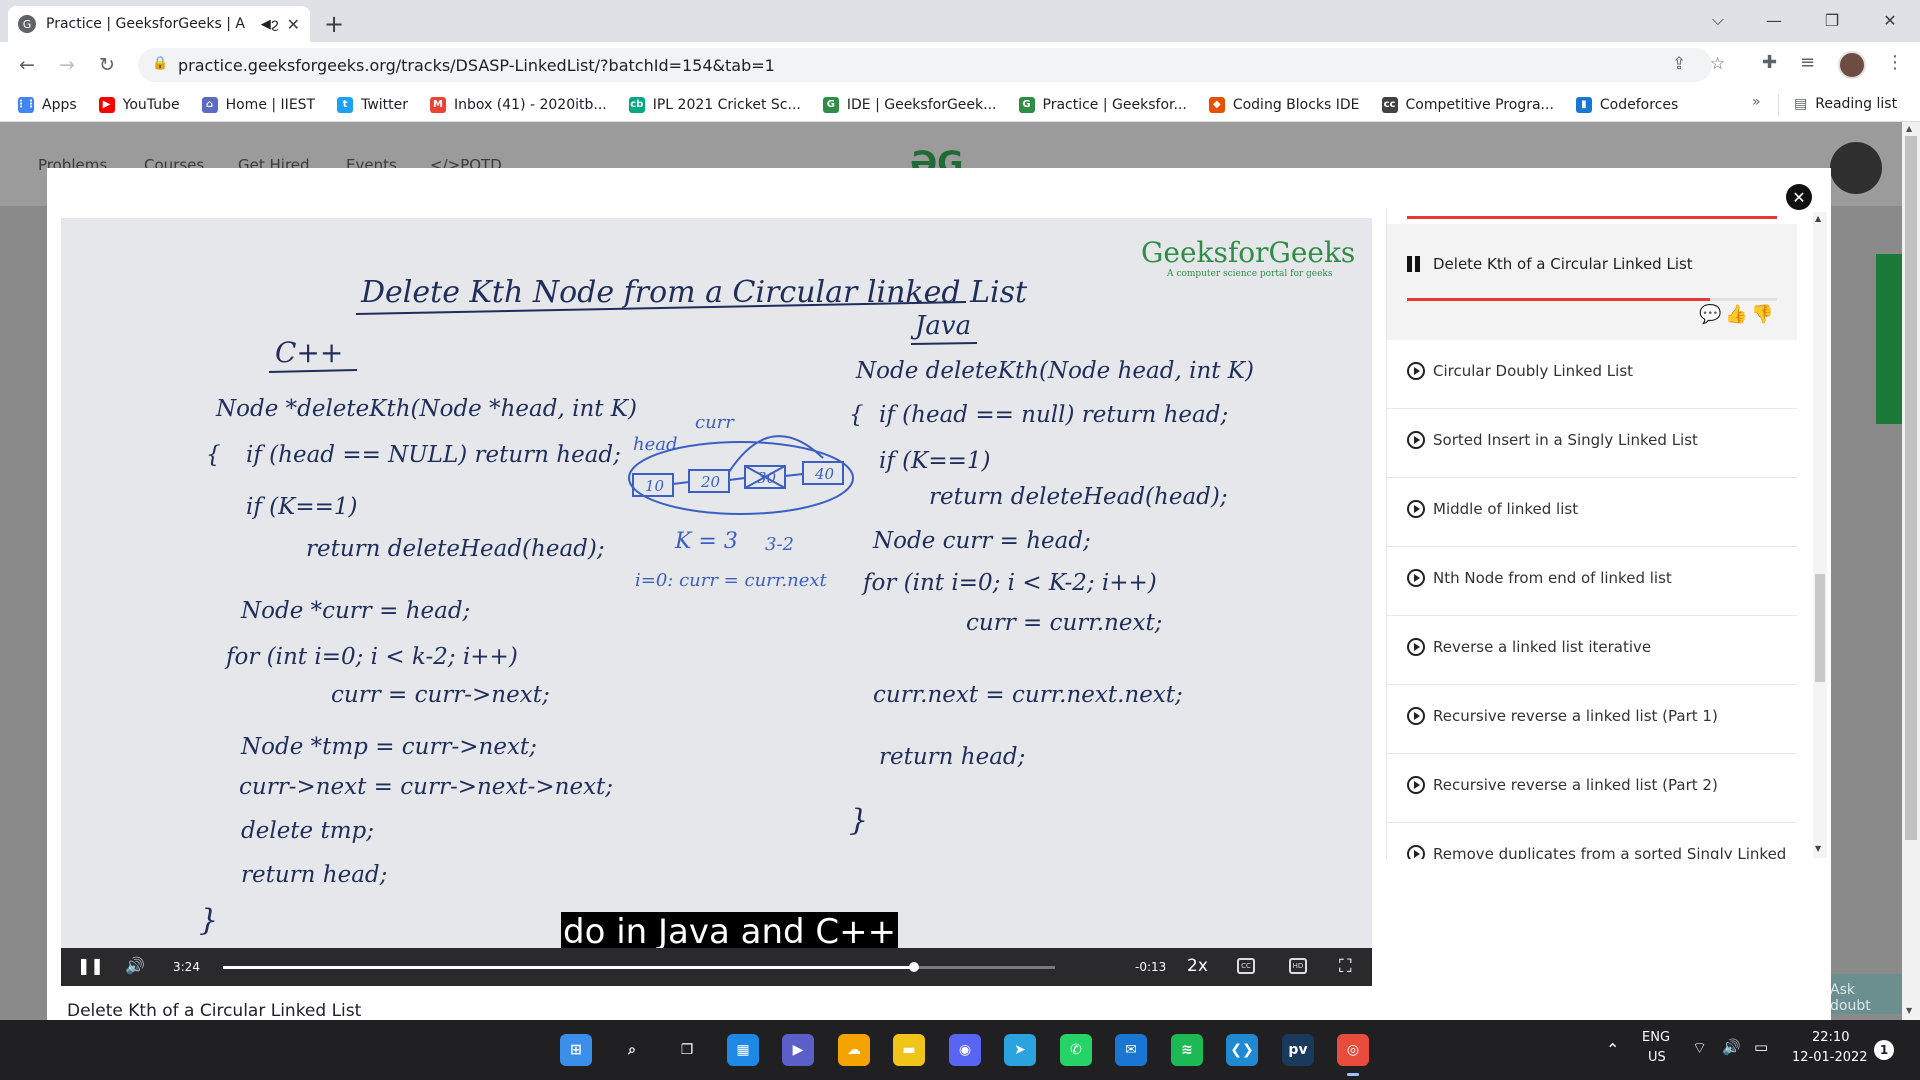  What do you see at coordinates (1197, 966) in the screenshot?
I see `speed-button: 2x` at bounding box center [1197, 966].